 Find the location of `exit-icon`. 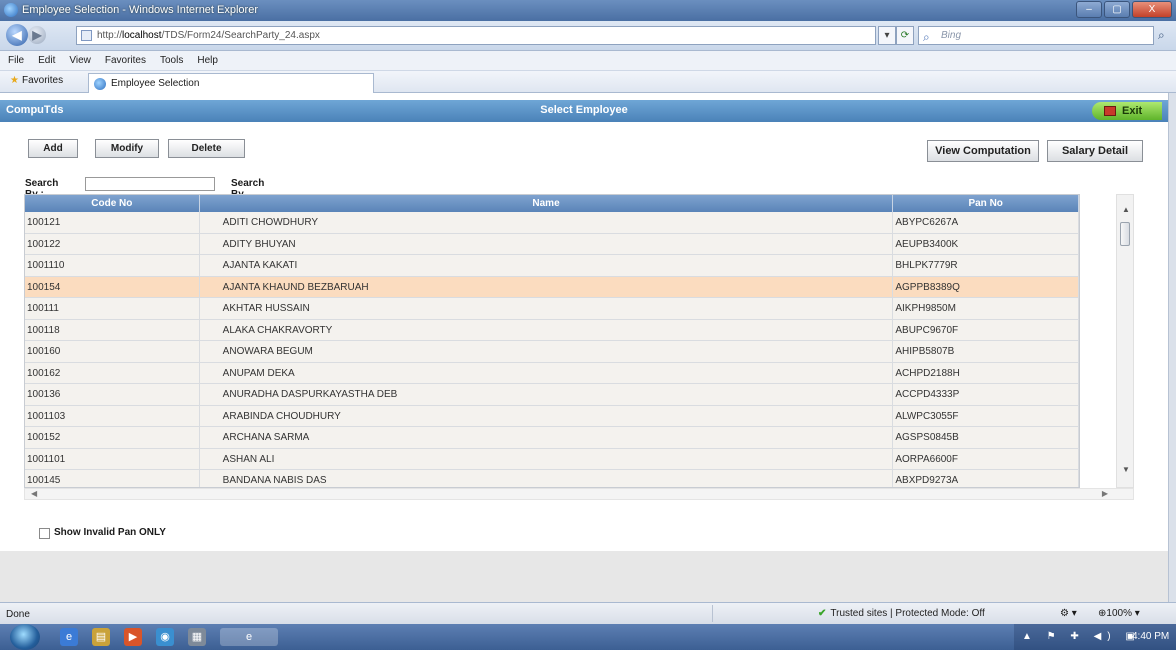

exit-icon is located at coordinates (1110, 111).